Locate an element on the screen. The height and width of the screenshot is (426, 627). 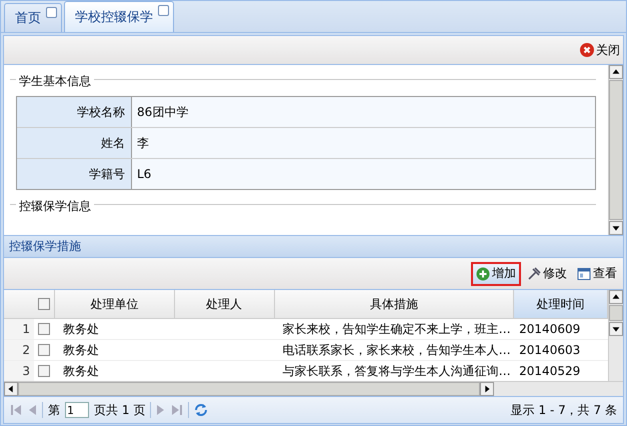
scroll-left-icon is located at coordinates (11, 389).